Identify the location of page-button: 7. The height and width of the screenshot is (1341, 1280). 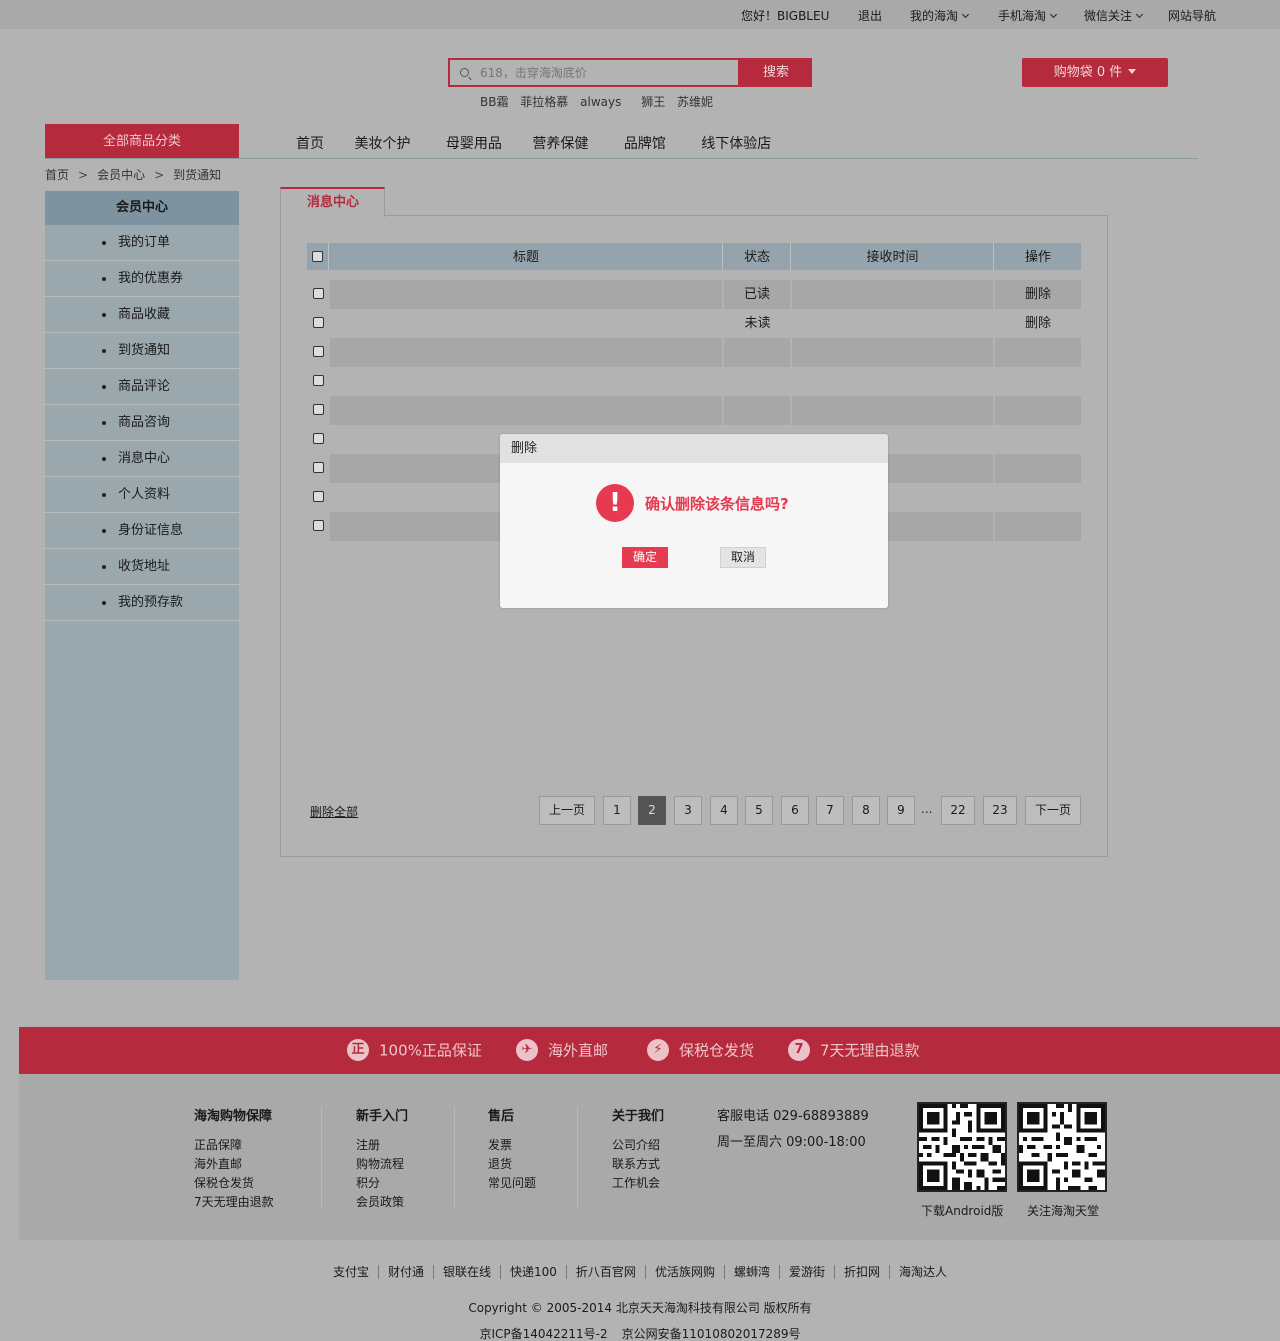
(830, 810).